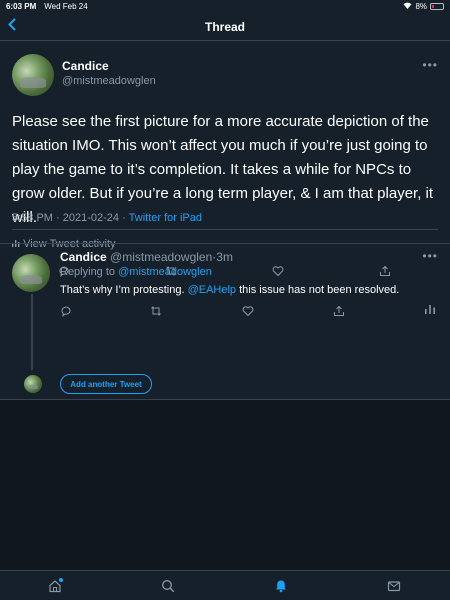  What do you see at coordinates (91, 218) in the screenshot?
I see `tweet-date: 2021-02-24` at bounding box center [91, 218].